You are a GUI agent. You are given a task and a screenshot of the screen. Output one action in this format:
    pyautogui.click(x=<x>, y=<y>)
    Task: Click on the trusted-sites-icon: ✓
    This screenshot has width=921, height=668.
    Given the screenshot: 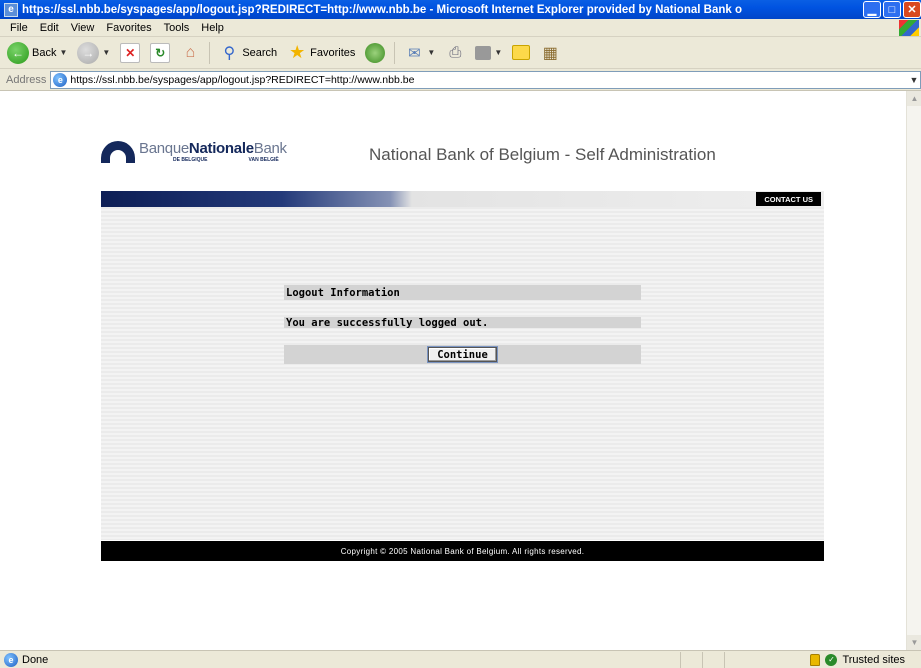 What is the action you would take?
    pyautogui.click(x=831, y=659)
    